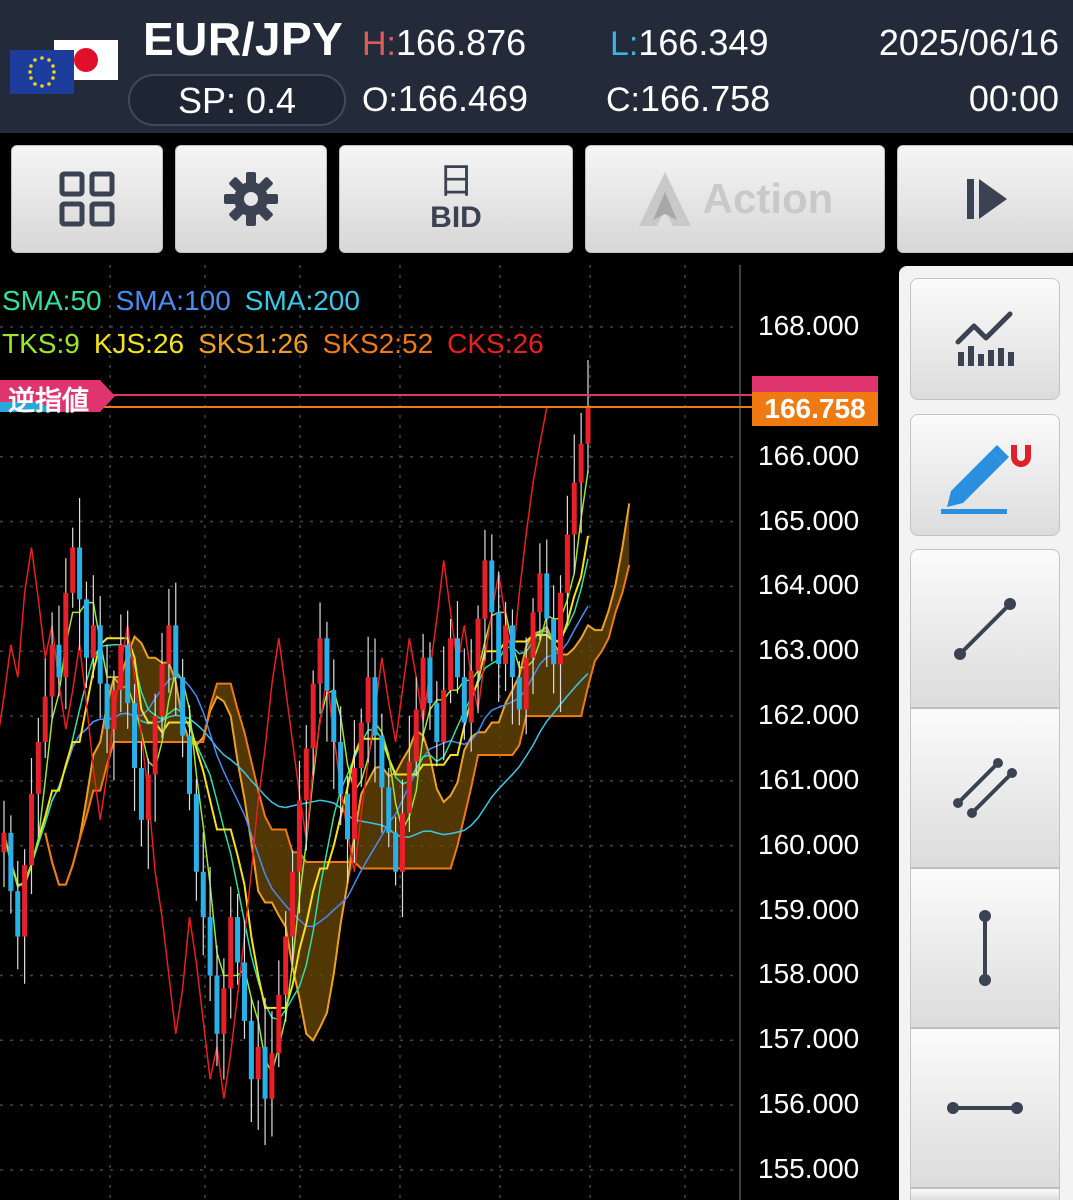 This screenshot has height=1200, width=1073. I want to click on candle-date: 2025/06/16, so click(968, 42).